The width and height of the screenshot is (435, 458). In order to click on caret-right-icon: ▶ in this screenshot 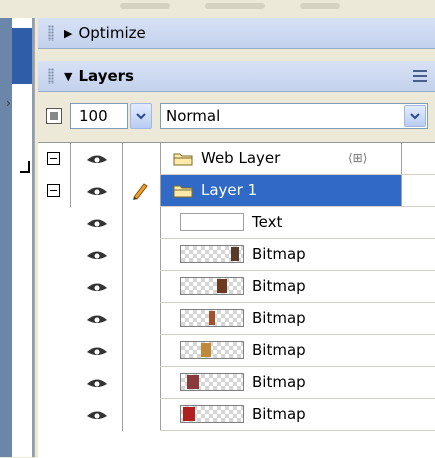, I will do `click(68, 33)`.